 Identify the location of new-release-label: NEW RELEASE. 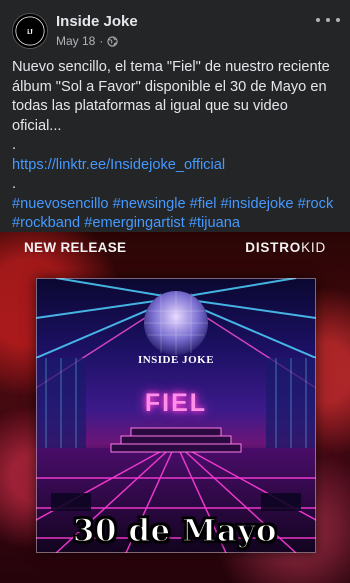
(75, 247).